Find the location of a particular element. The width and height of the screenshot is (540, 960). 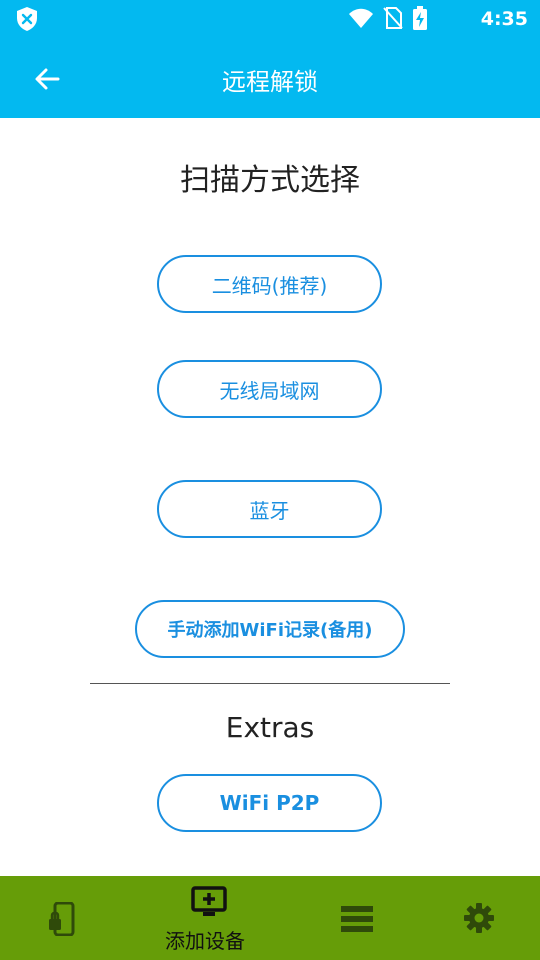

nav-item-phone-lock is located at coordinates (67, 918).